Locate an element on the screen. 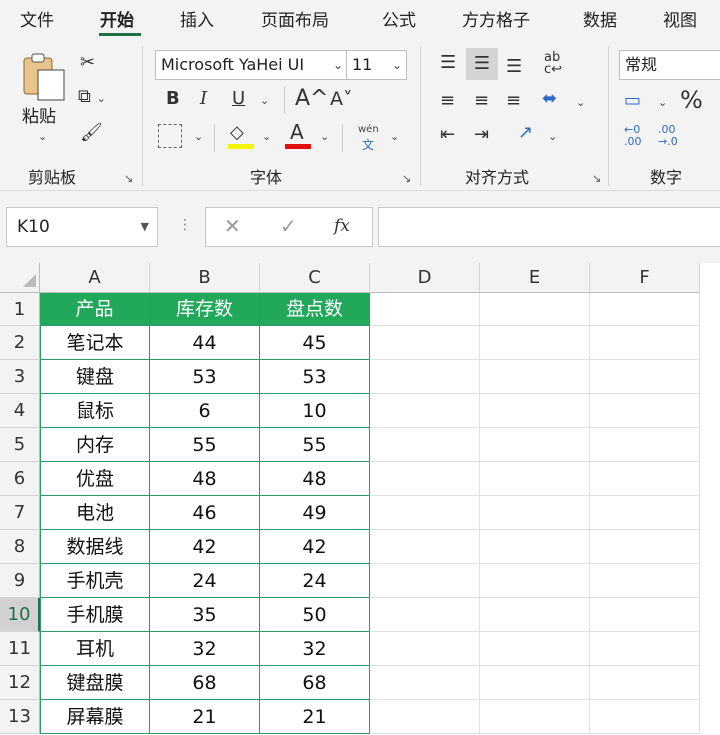 This screenshot has width=720, height=735. format-painter-icon: 🖌 is located at coordinates (91, 133).